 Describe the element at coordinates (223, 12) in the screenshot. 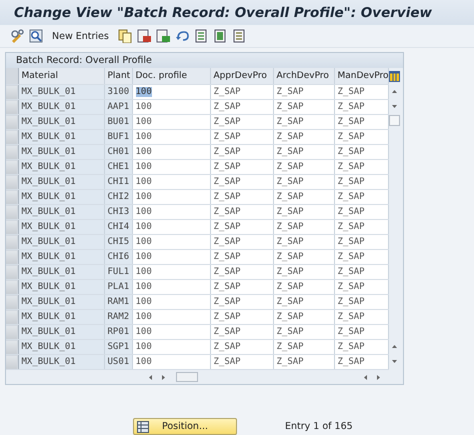

I see `window-title: Change View "Batch Record: Overall Profile": Overview` at that location.